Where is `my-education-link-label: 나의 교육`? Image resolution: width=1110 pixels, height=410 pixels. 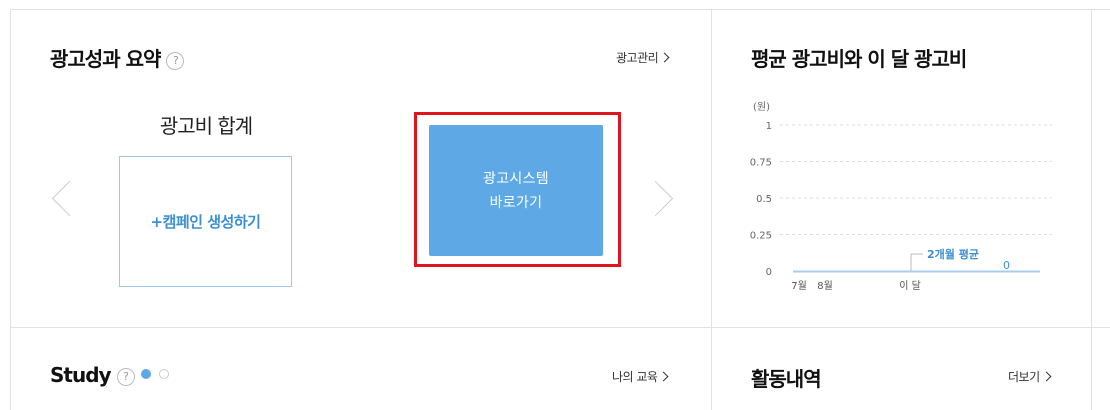 my-education-link-label: 나의 교육 is located at coordinates (635, 377).